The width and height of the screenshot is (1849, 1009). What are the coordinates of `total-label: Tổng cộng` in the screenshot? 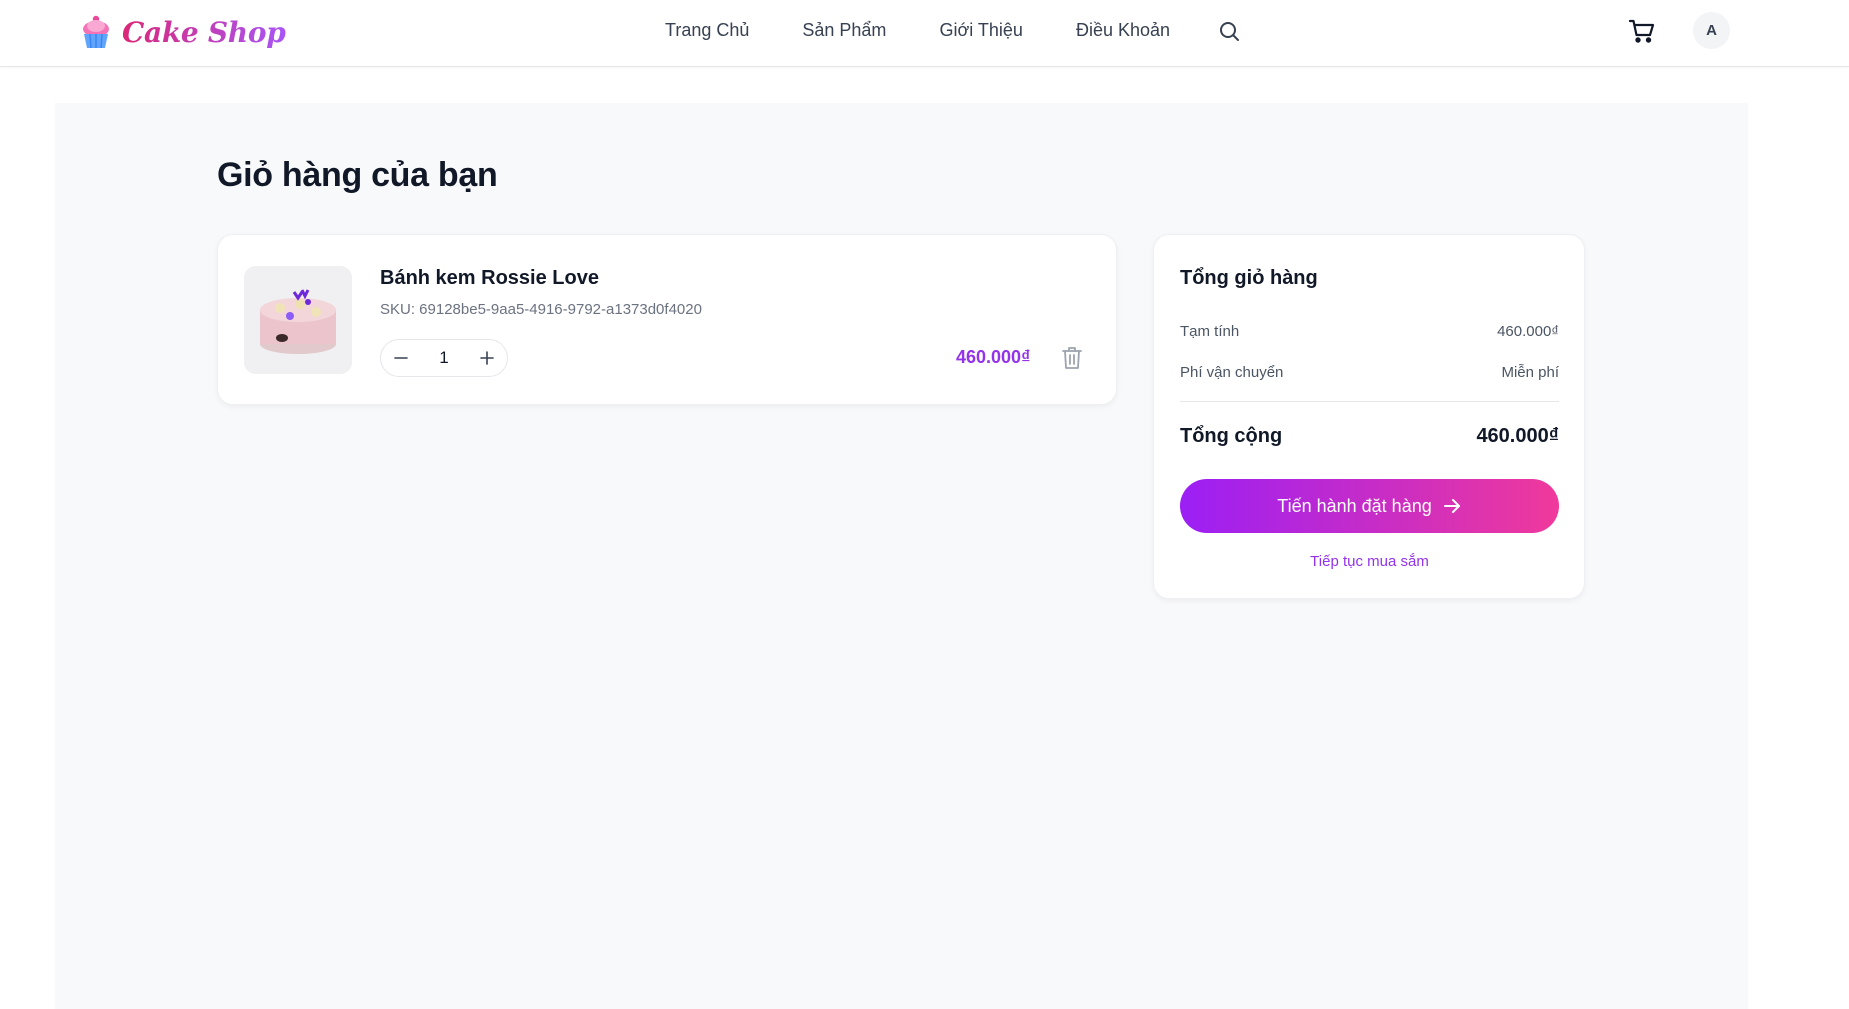 It's located at (1231, 436).